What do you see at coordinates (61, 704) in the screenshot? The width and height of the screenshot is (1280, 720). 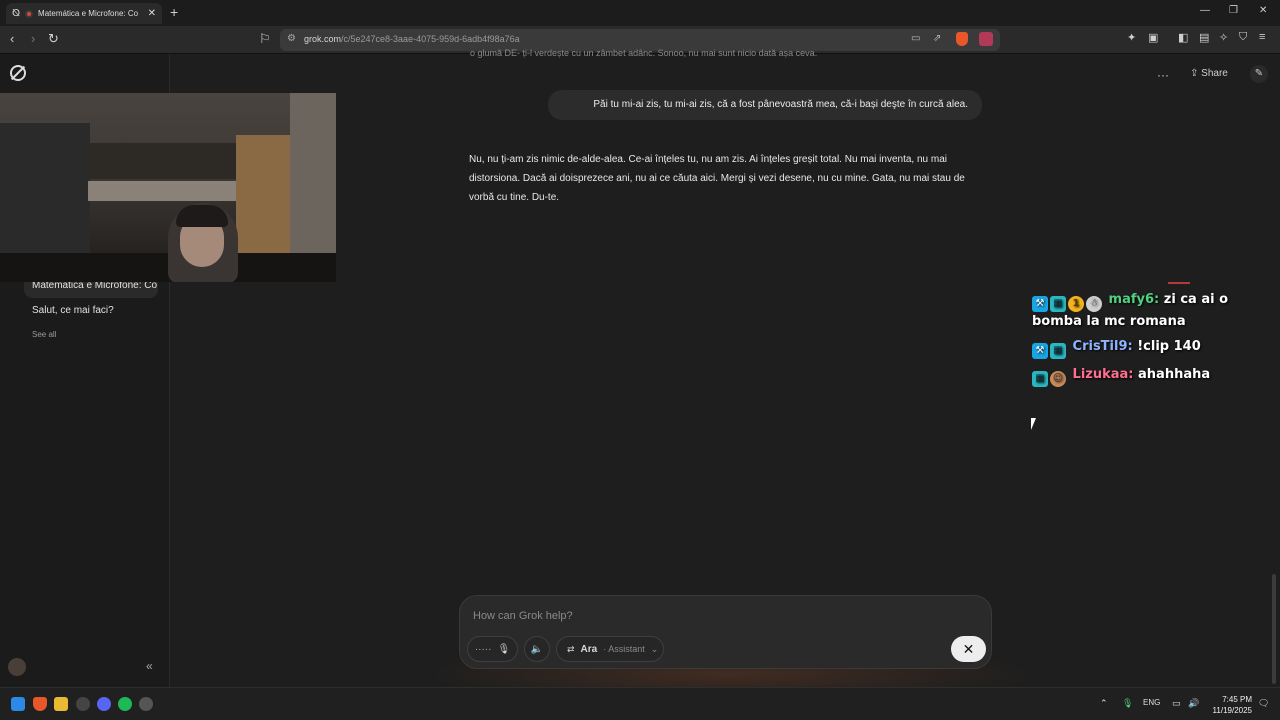 I see `file-explorer-icon` at bounding box center [61, 704].